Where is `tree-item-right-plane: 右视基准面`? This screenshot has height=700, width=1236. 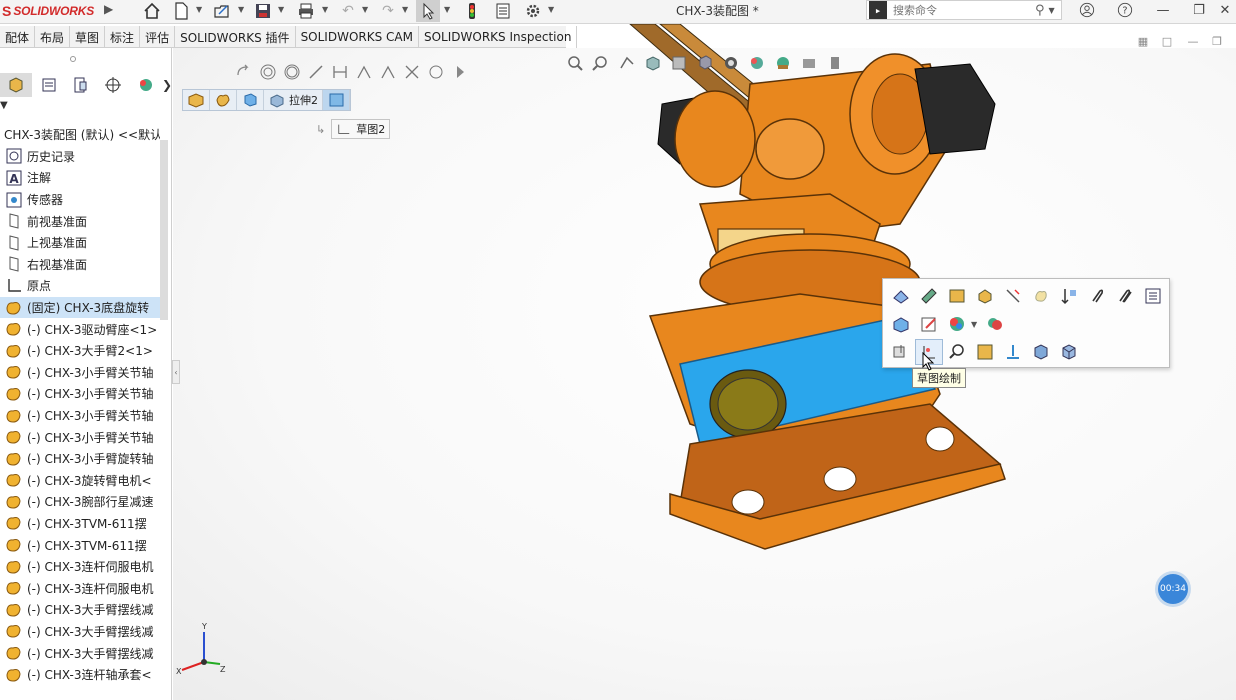
tree-item-right-plane: 右视基准面 is located at coordinates (80, 265).